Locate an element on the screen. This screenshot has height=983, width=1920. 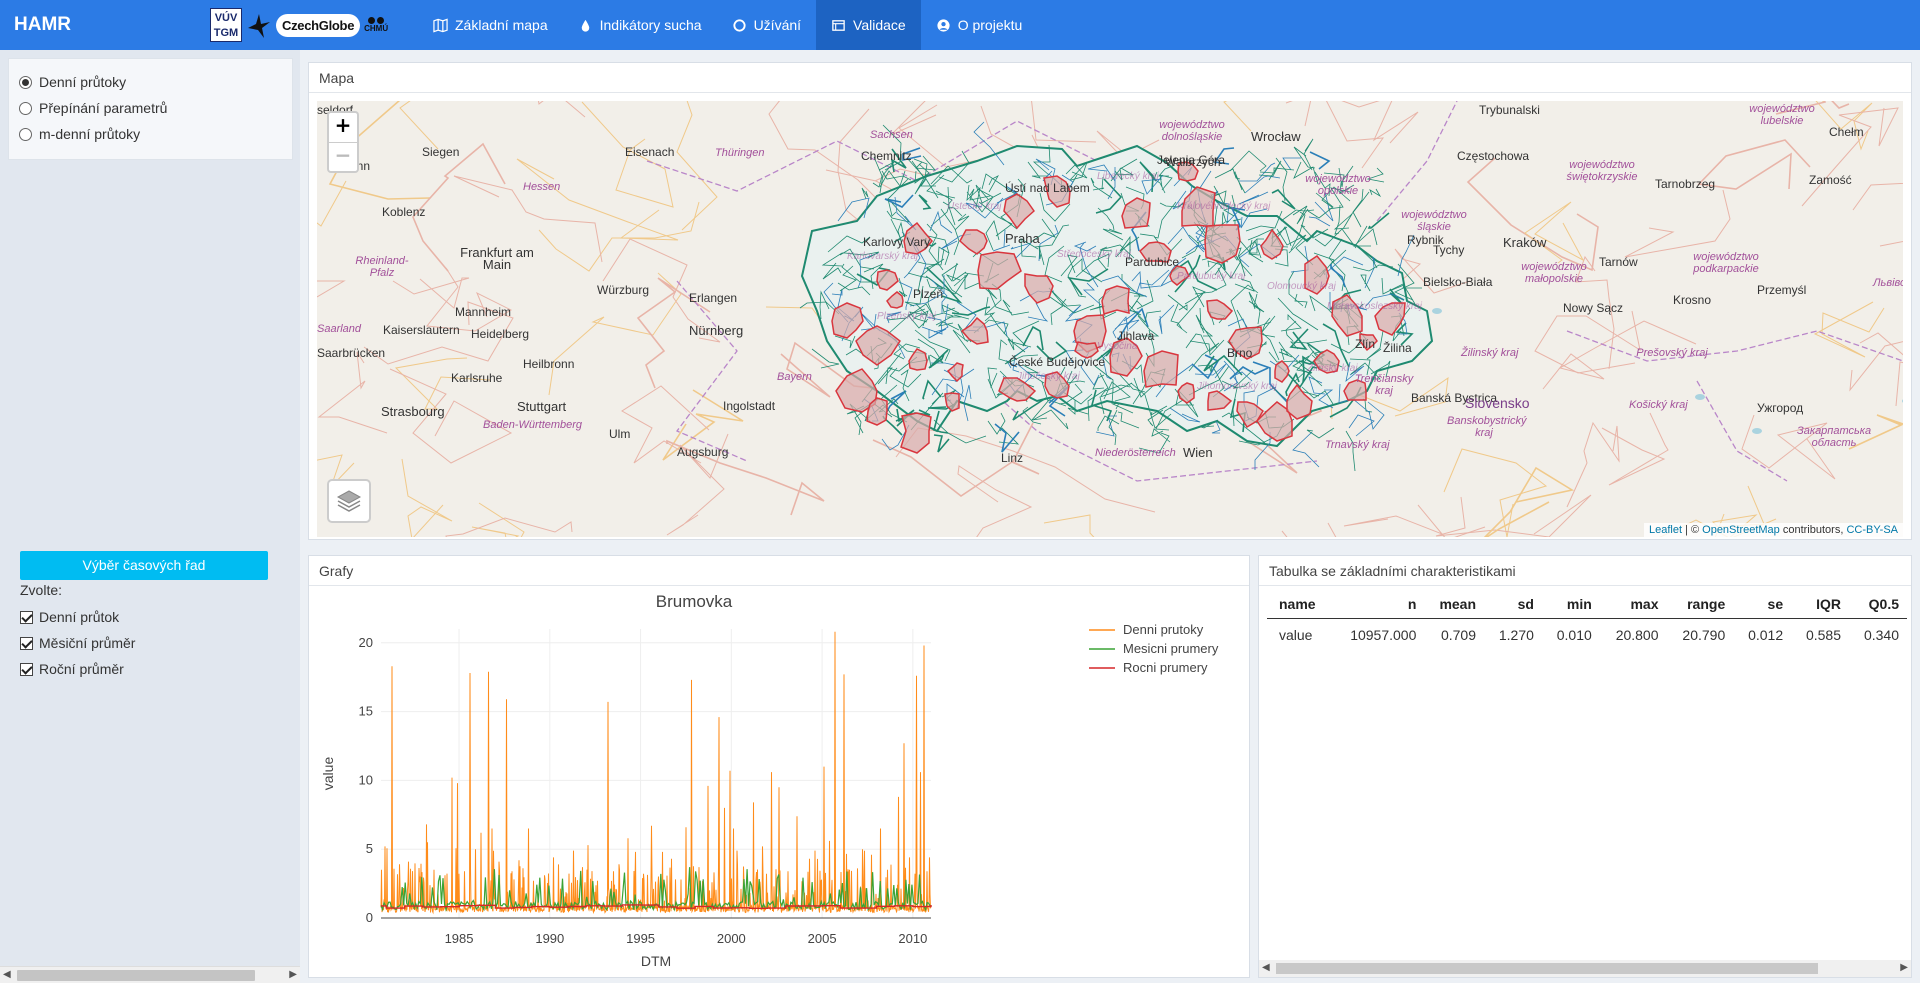
circle-icon is located at coordinates (739, 25).